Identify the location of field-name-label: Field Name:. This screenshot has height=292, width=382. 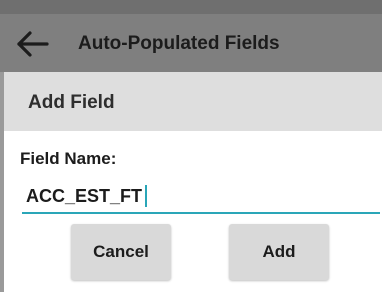
(68, 158).